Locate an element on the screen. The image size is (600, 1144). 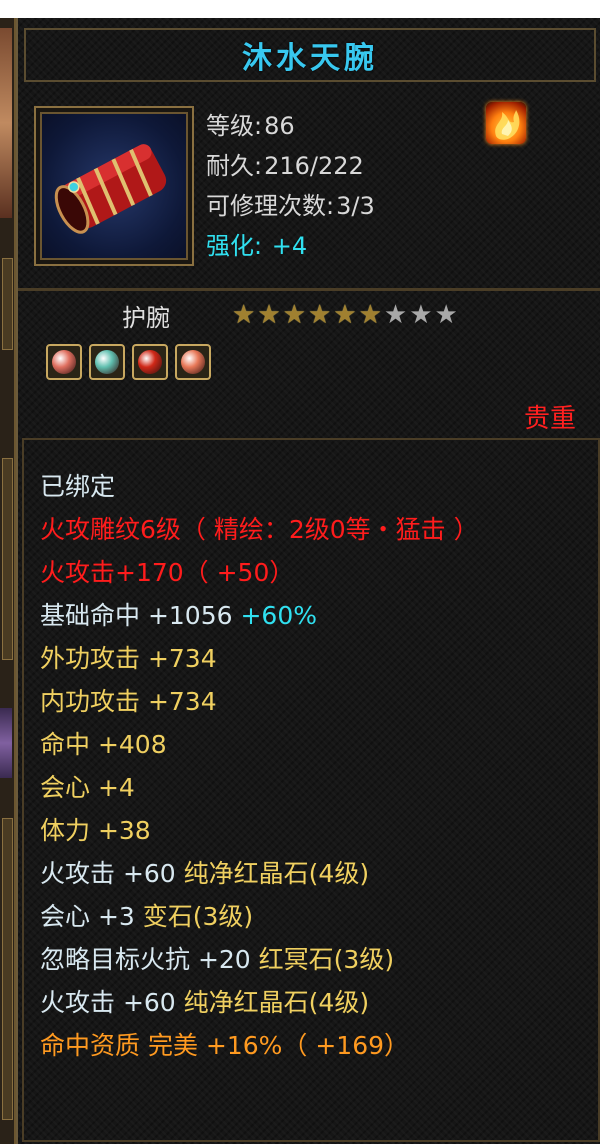
item-type: 护腕 is located at coordinates (146, 318).